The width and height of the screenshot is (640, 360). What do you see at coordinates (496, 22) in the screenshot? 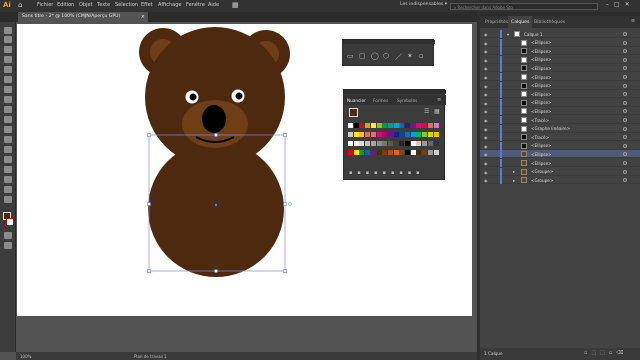
I see `tab-proprietes: Propriétés` at bounding box center [496, 22].